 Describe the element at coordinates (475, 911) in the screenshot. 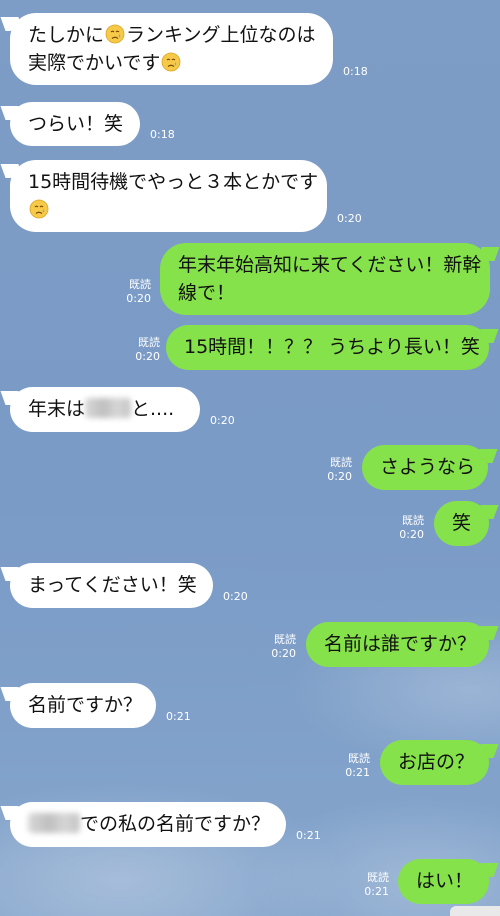

I see `scroll-indicator` at that location.